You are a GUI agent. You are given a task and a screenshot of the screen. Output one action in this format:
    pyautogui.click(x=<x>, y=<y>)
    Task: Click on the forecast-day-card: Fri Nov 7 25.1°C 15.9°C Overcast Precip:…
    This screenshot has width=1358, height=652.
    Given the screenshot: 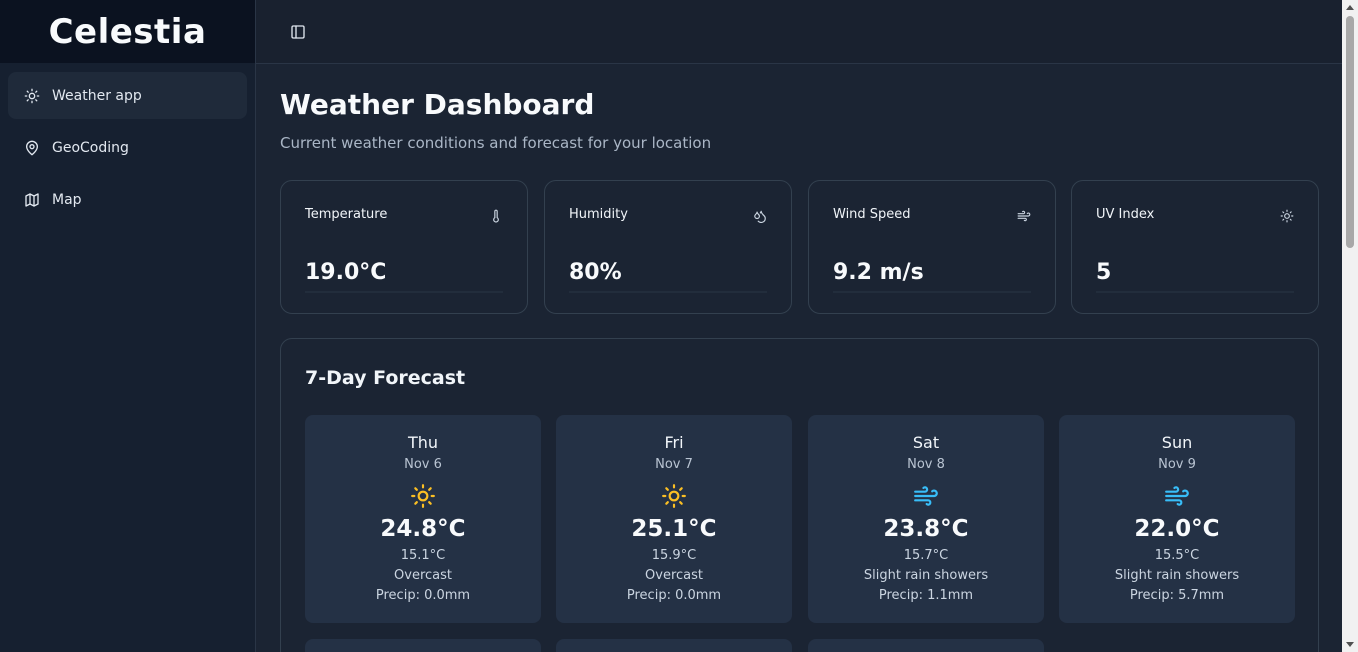 What is the action you would take?
    pyautogui.click(x=674, y=519)
    